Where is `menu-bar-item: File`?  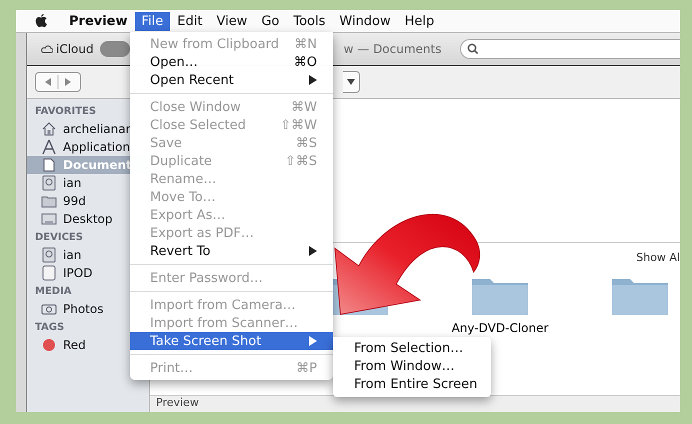
menu-bar-item: File is located at coordinates (152, 21).